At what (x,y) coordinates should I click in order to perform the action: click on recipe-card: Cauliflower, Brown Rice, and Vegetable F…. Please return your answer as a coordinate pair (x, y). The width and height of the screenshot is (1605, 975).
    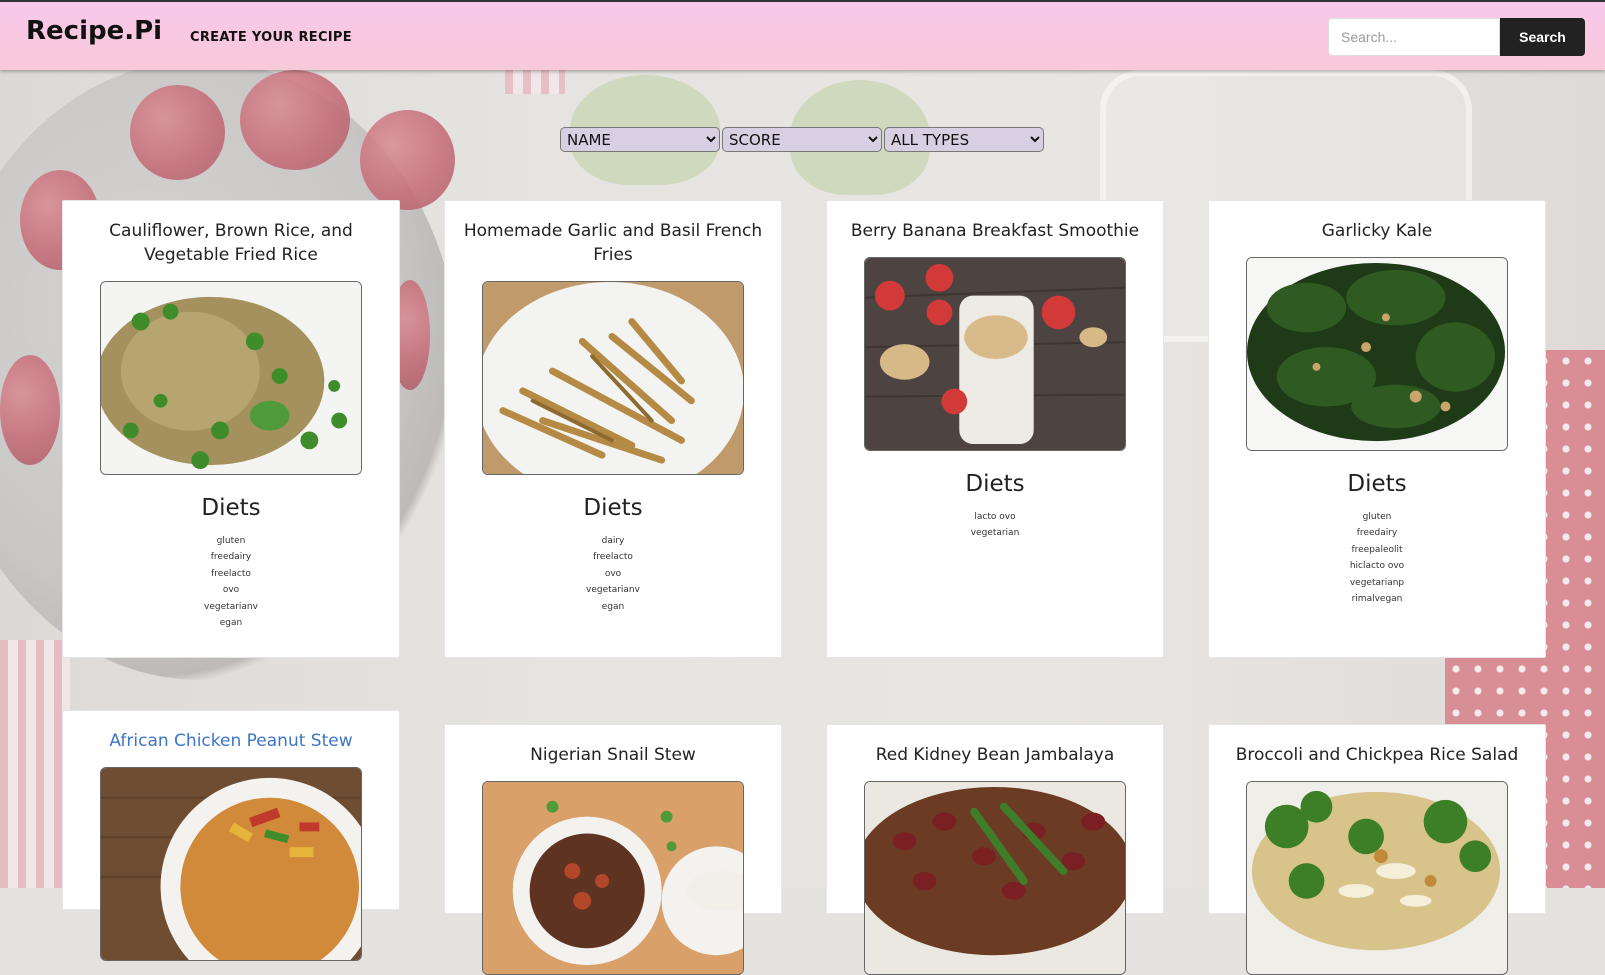
    Looking at the image, I should click on (231, 429).